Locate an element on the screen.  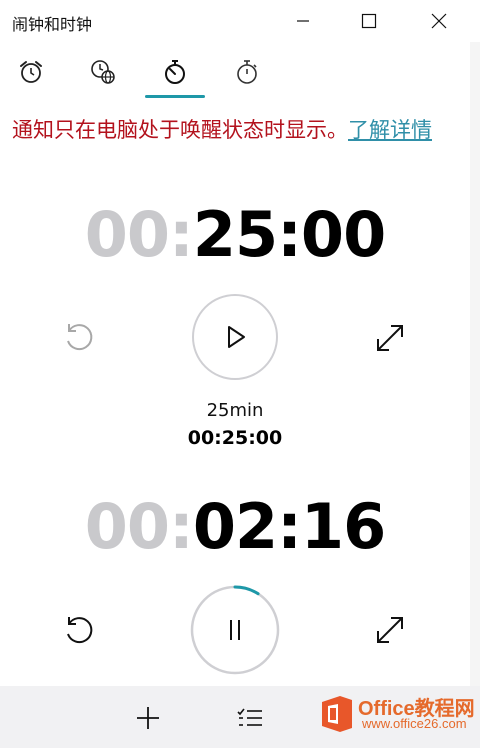
window-title: 闹钟和时钟 is located at coordinates (52, 24).